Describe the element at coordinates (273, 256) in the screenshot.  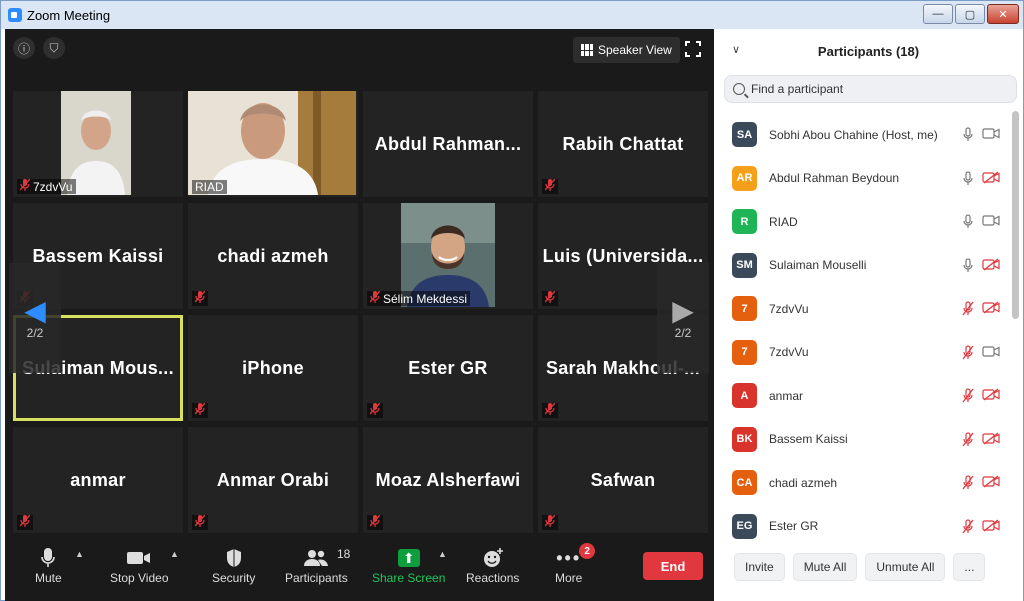
I see `video-tile: chadi azmeh` at that location.